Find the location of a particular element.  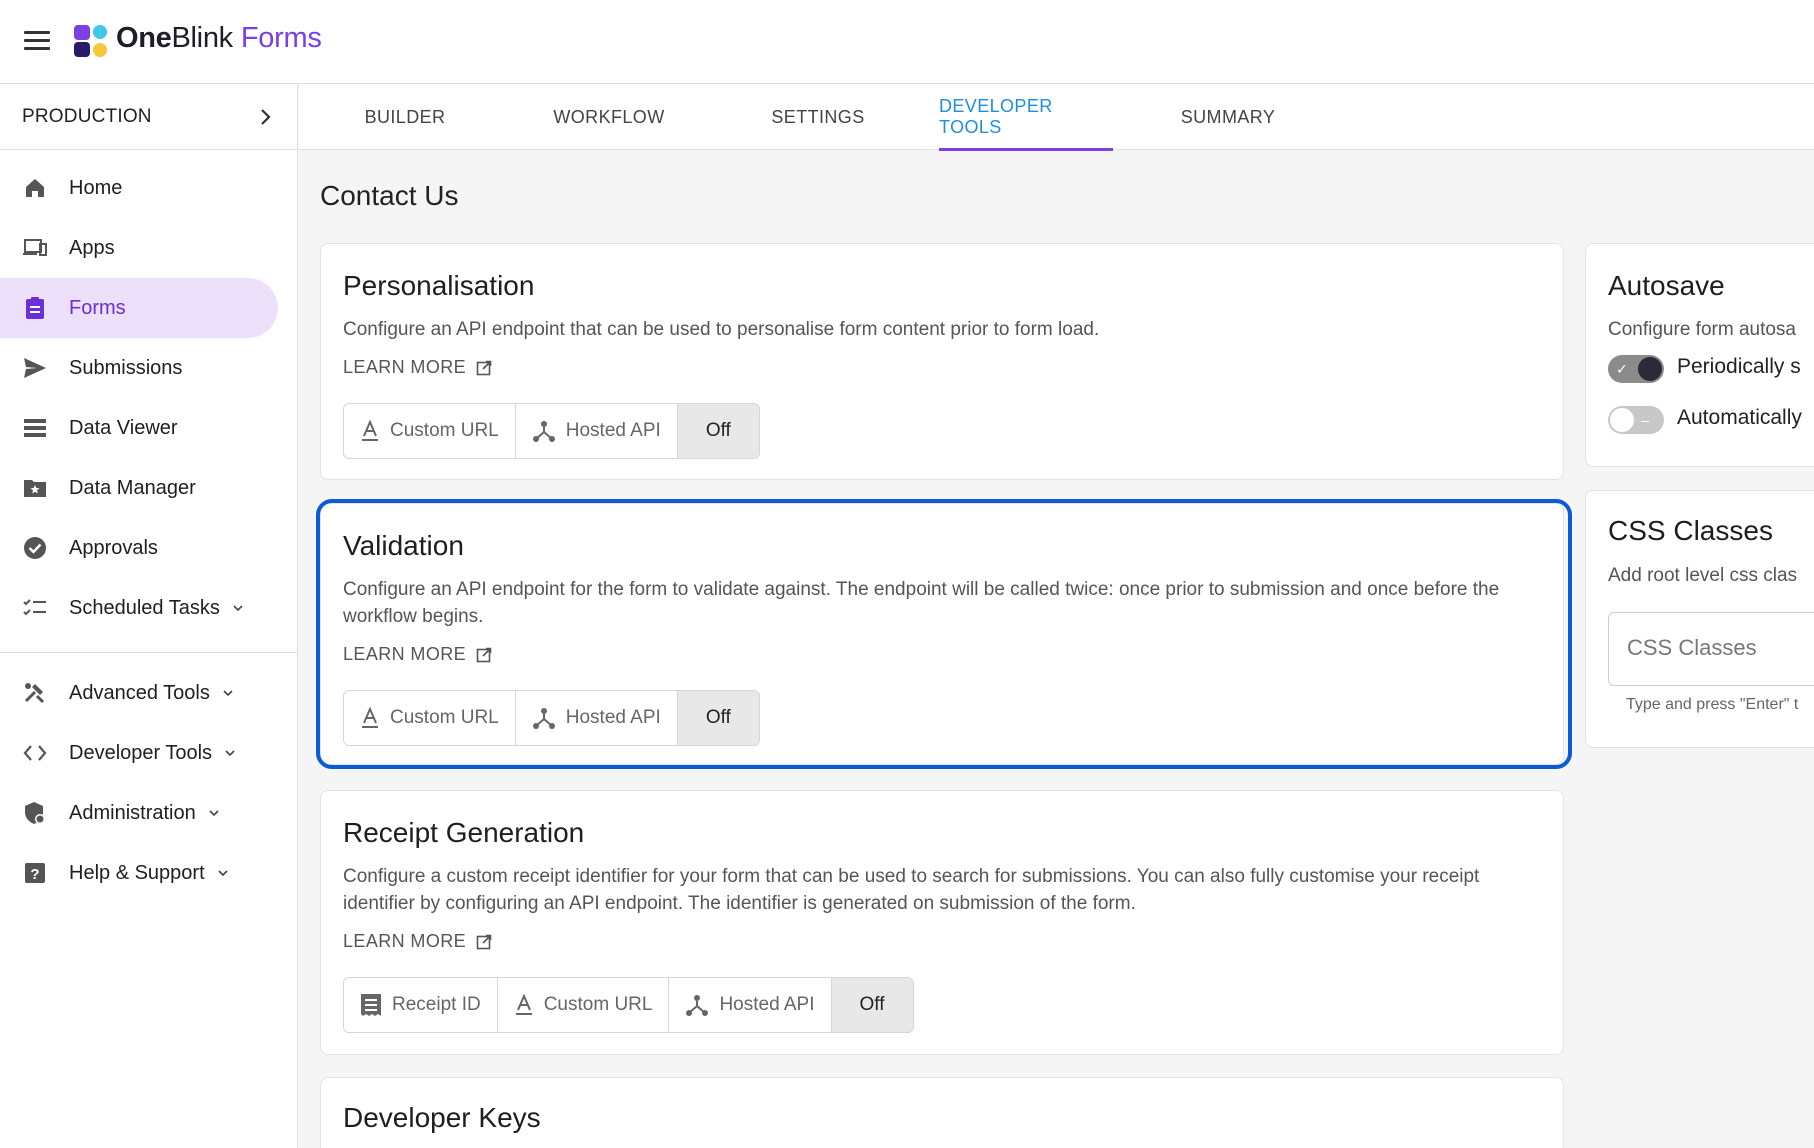

sidebar-item-label: Scheduled Tasks is located at coordinates (144, 607).